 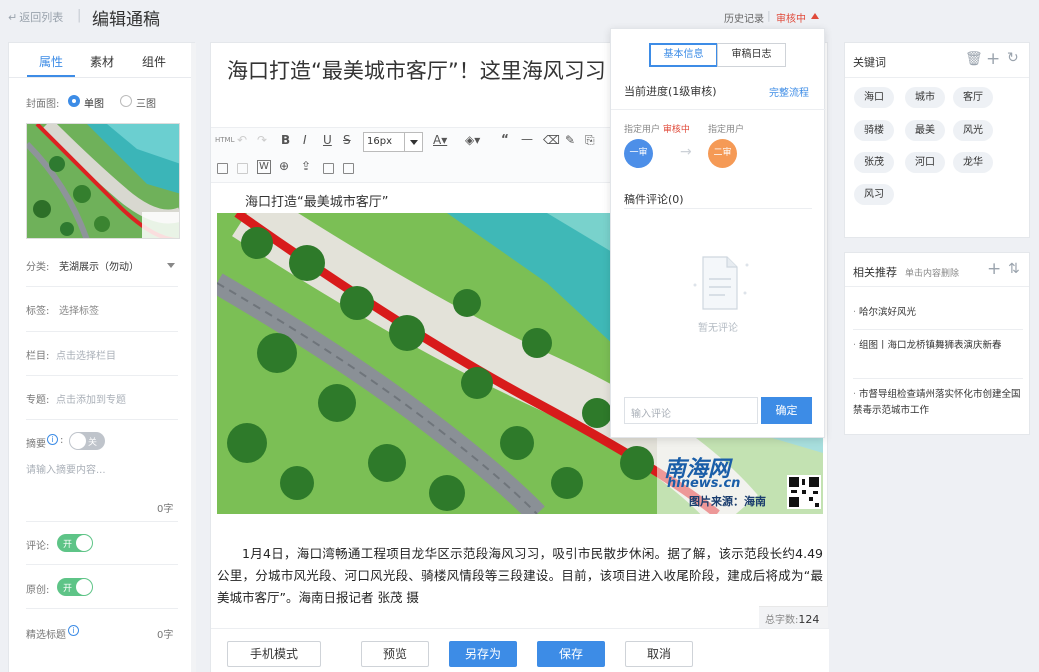 I want to click on mobile-mode-button: 手机模式, so click(x=274, y=654).